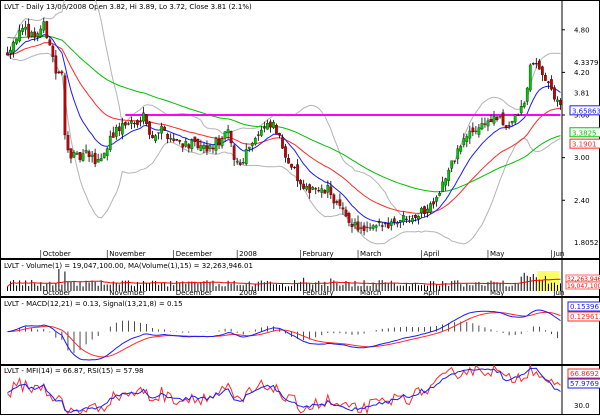  I want to click on macd-line, so click(284, 335).